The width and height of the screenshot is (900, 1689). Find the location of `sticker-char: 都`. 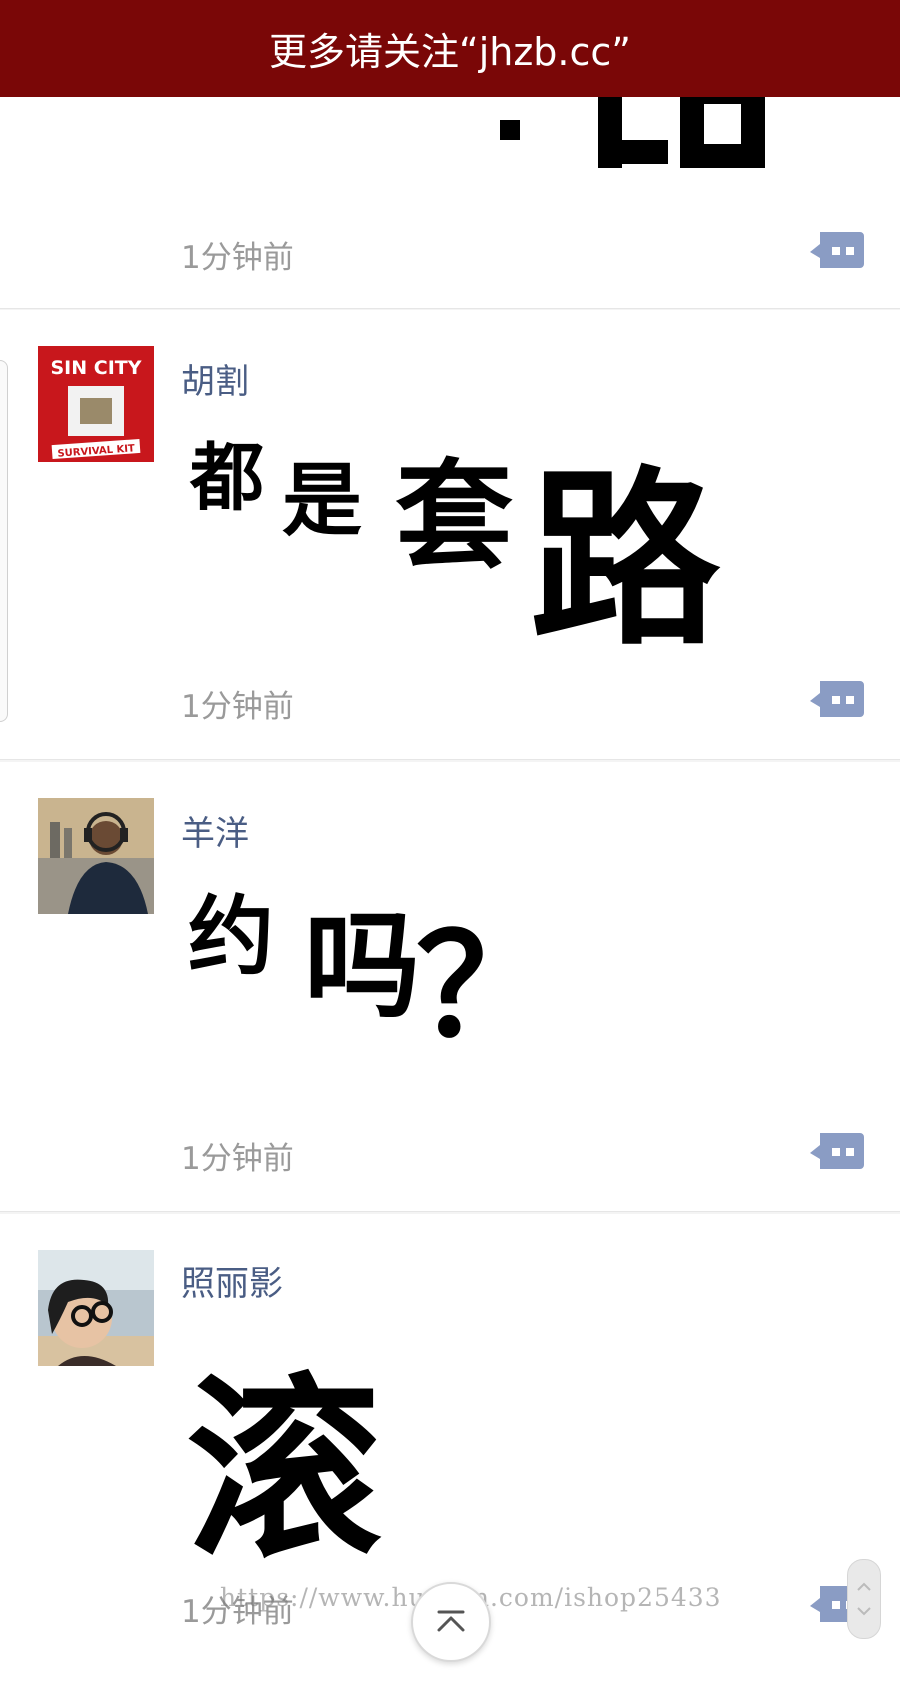

sticker-char: 都 is located at coordinates (227, 478).